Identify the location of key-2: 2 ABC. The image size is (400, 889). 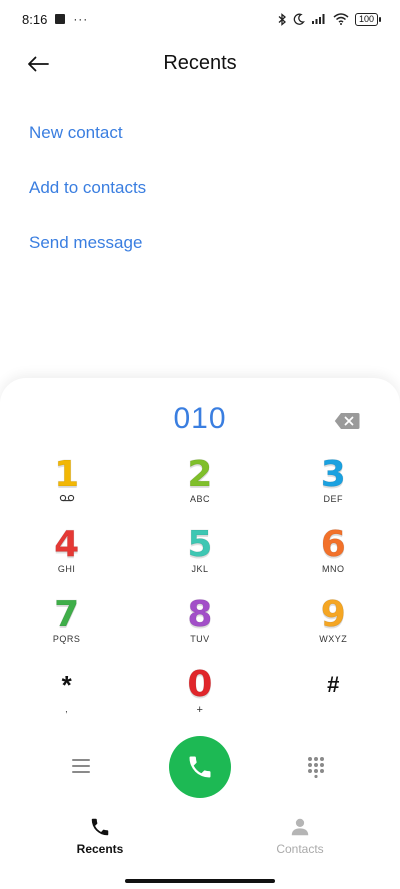
(199, 490).